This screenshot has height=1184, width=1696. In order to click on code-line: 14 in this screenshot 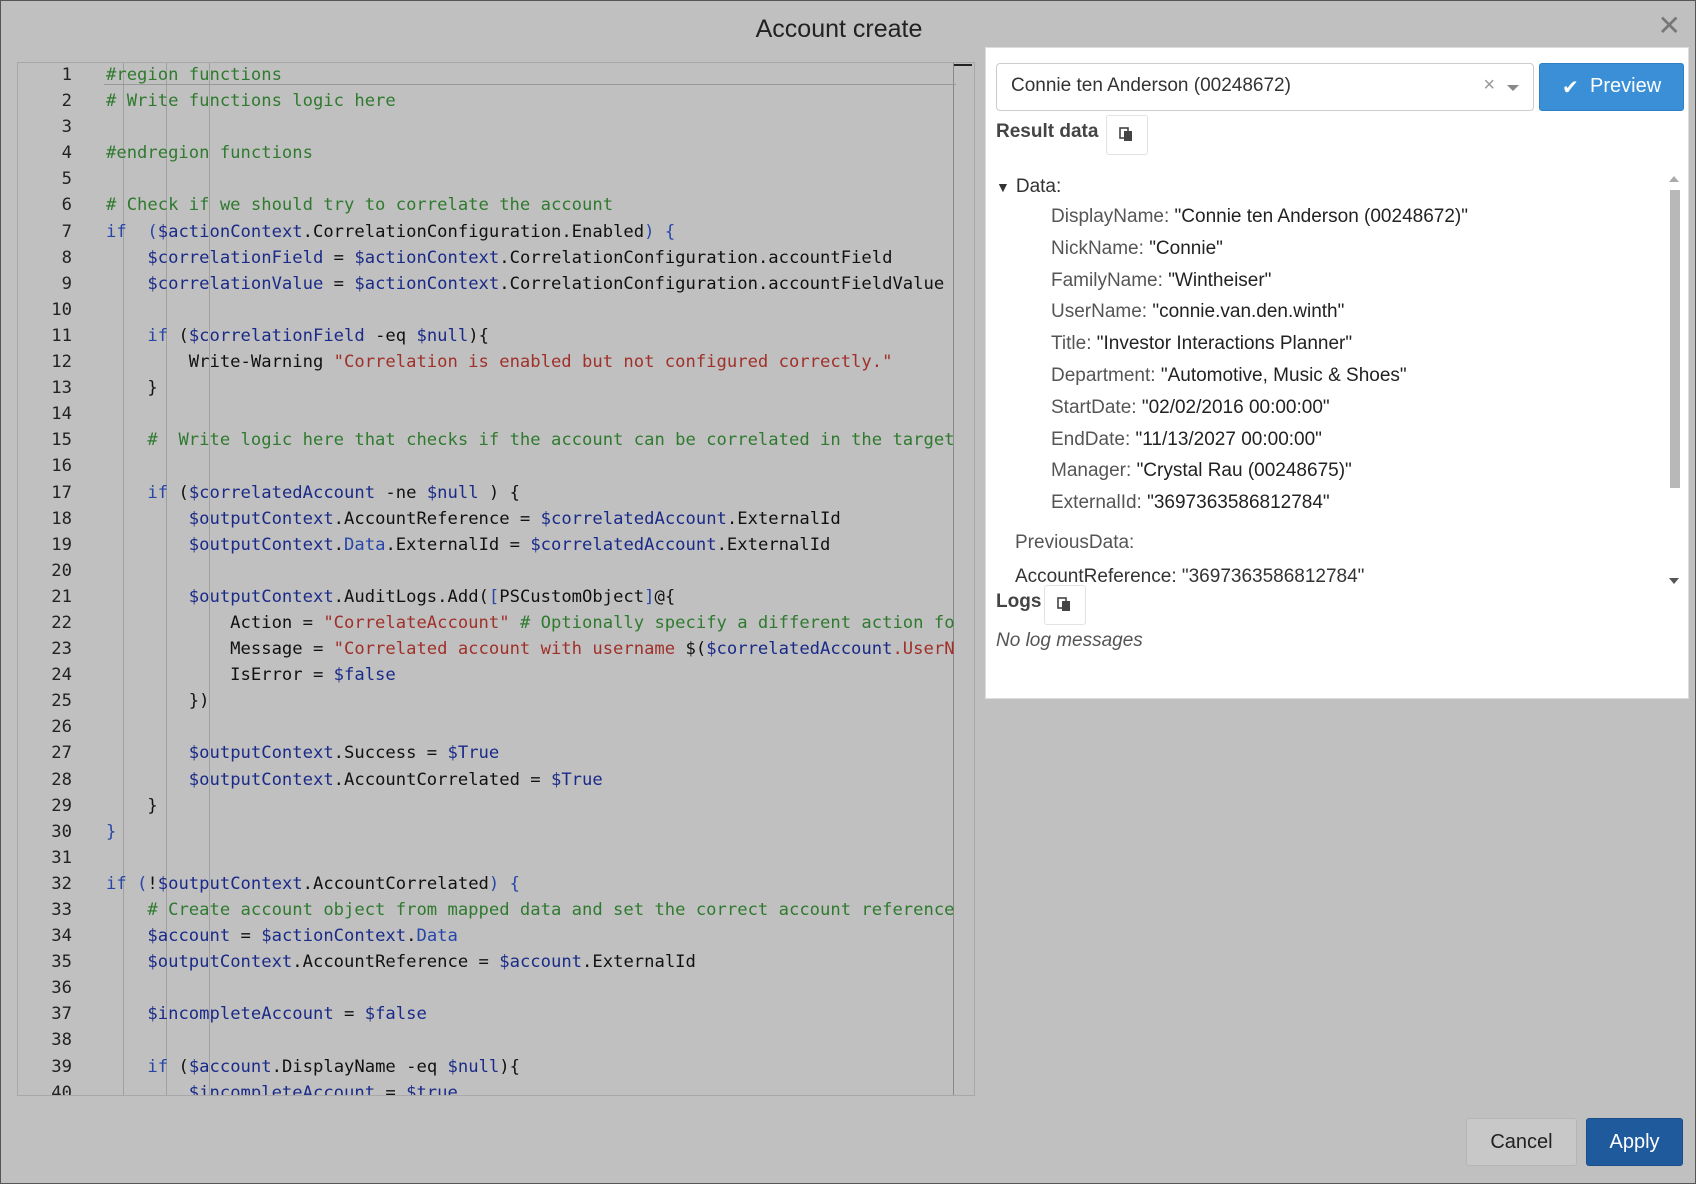, I will do `click(496, 414)`.